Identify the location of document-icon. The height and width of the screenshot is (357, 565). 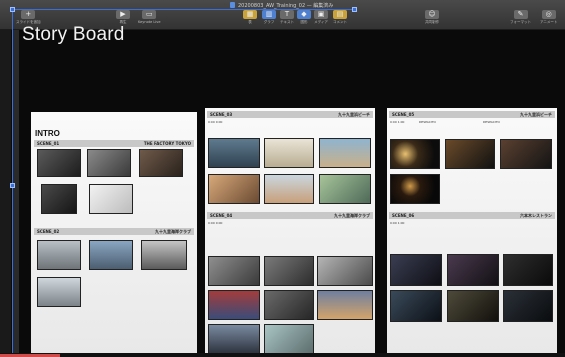
(232, 5).